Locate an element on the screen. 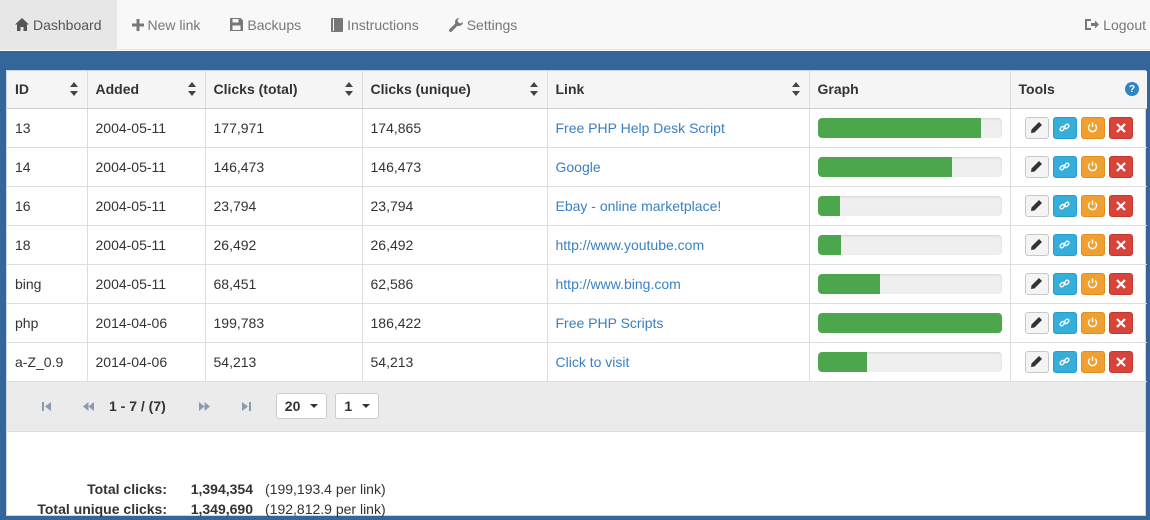  nav-backups: Backups is located at coordinates (265, 24).